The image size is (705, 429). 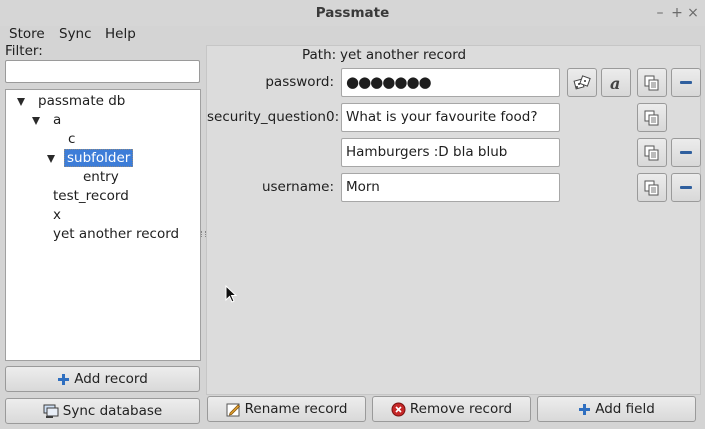 I want to click on edit-icon, so click(x=233, y=409).